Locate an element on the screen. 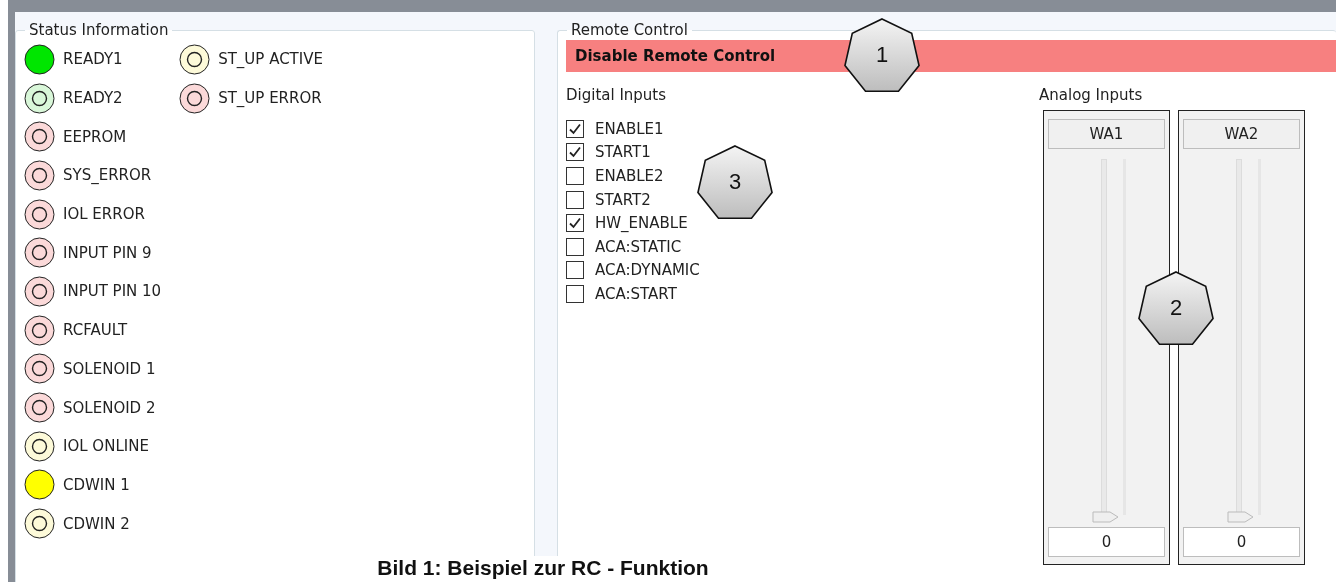 The image size is (1336, 582). checkbox-label: ENABLE1 is located at coordinates (629, 128).